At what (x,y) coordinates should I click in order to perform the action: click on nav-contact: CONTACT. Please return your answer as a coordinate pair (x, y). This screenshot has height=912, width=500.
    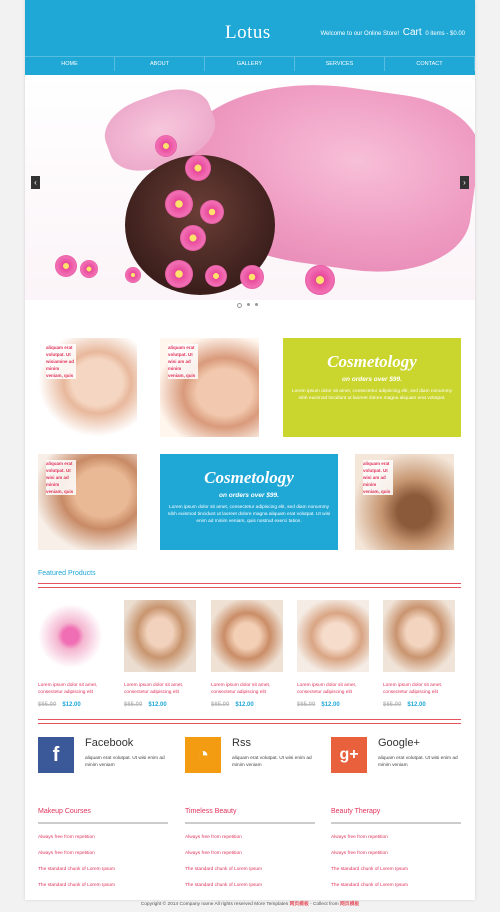
    Looking at the image, I should click on (430, 64).